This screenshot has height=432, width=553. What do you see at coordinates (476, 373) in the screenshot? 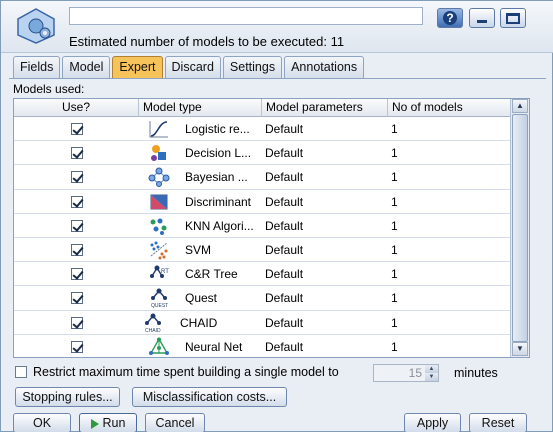
I see `minutes-label: minutes` at bounding box center [476, 373].